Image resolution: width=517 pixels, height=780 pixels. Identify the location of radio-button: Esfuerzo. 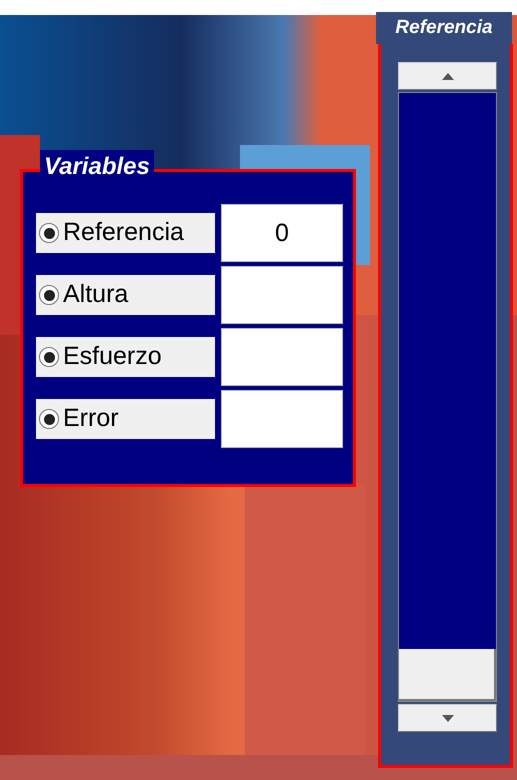
(125, 357).